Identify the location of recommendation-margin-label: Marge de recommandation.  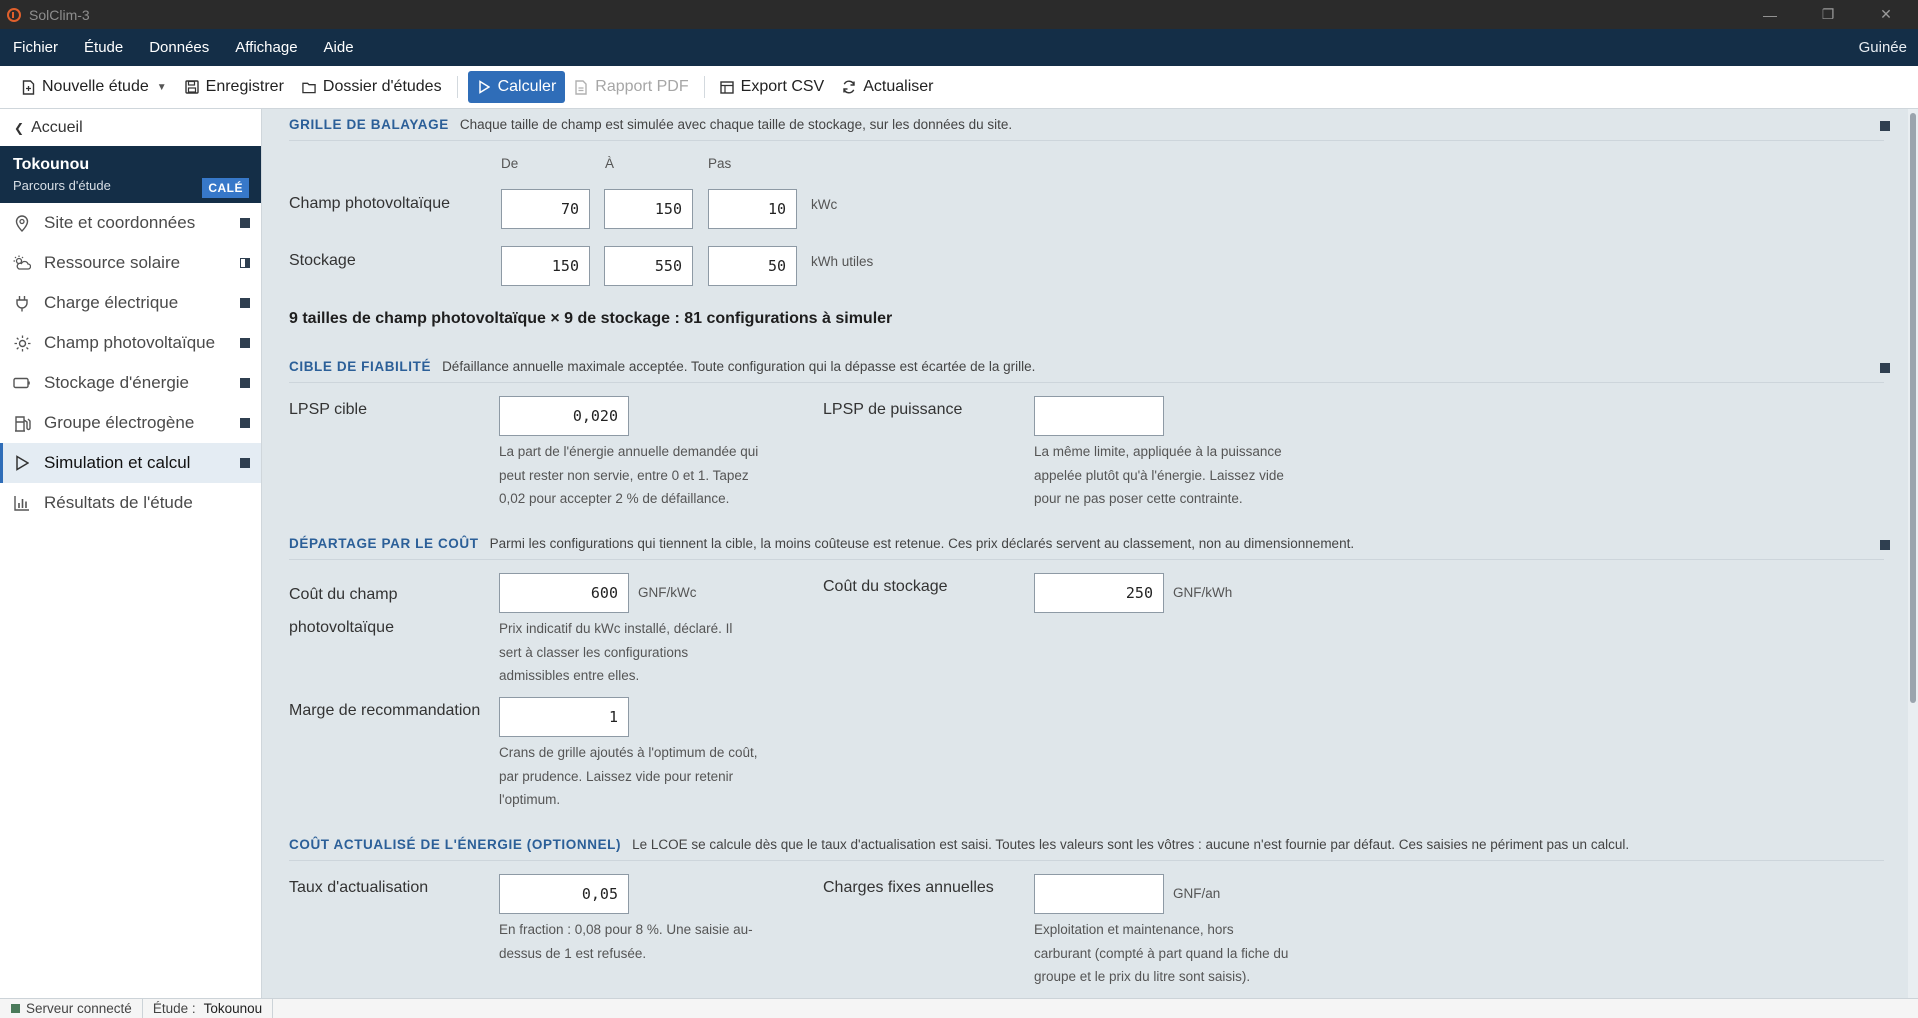
(385, 710).